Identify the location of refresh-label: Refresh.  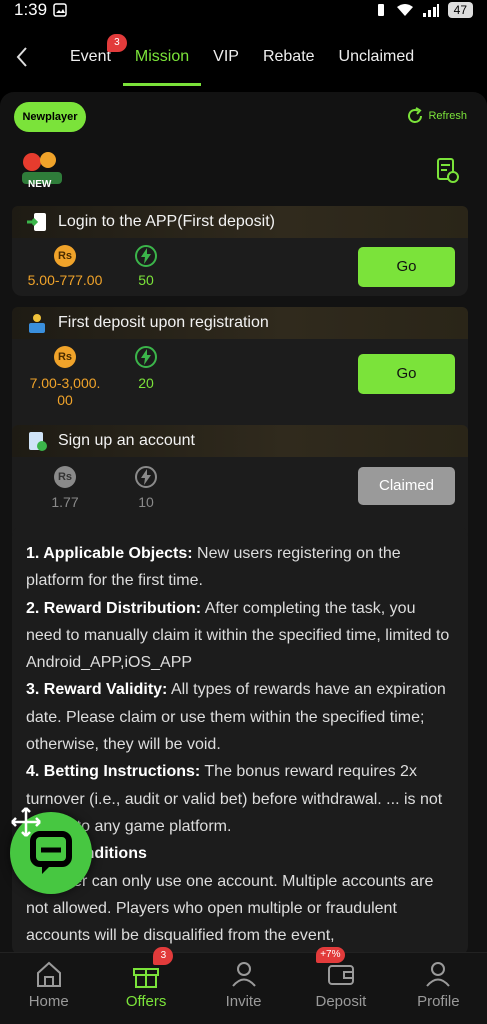
(447, 116).